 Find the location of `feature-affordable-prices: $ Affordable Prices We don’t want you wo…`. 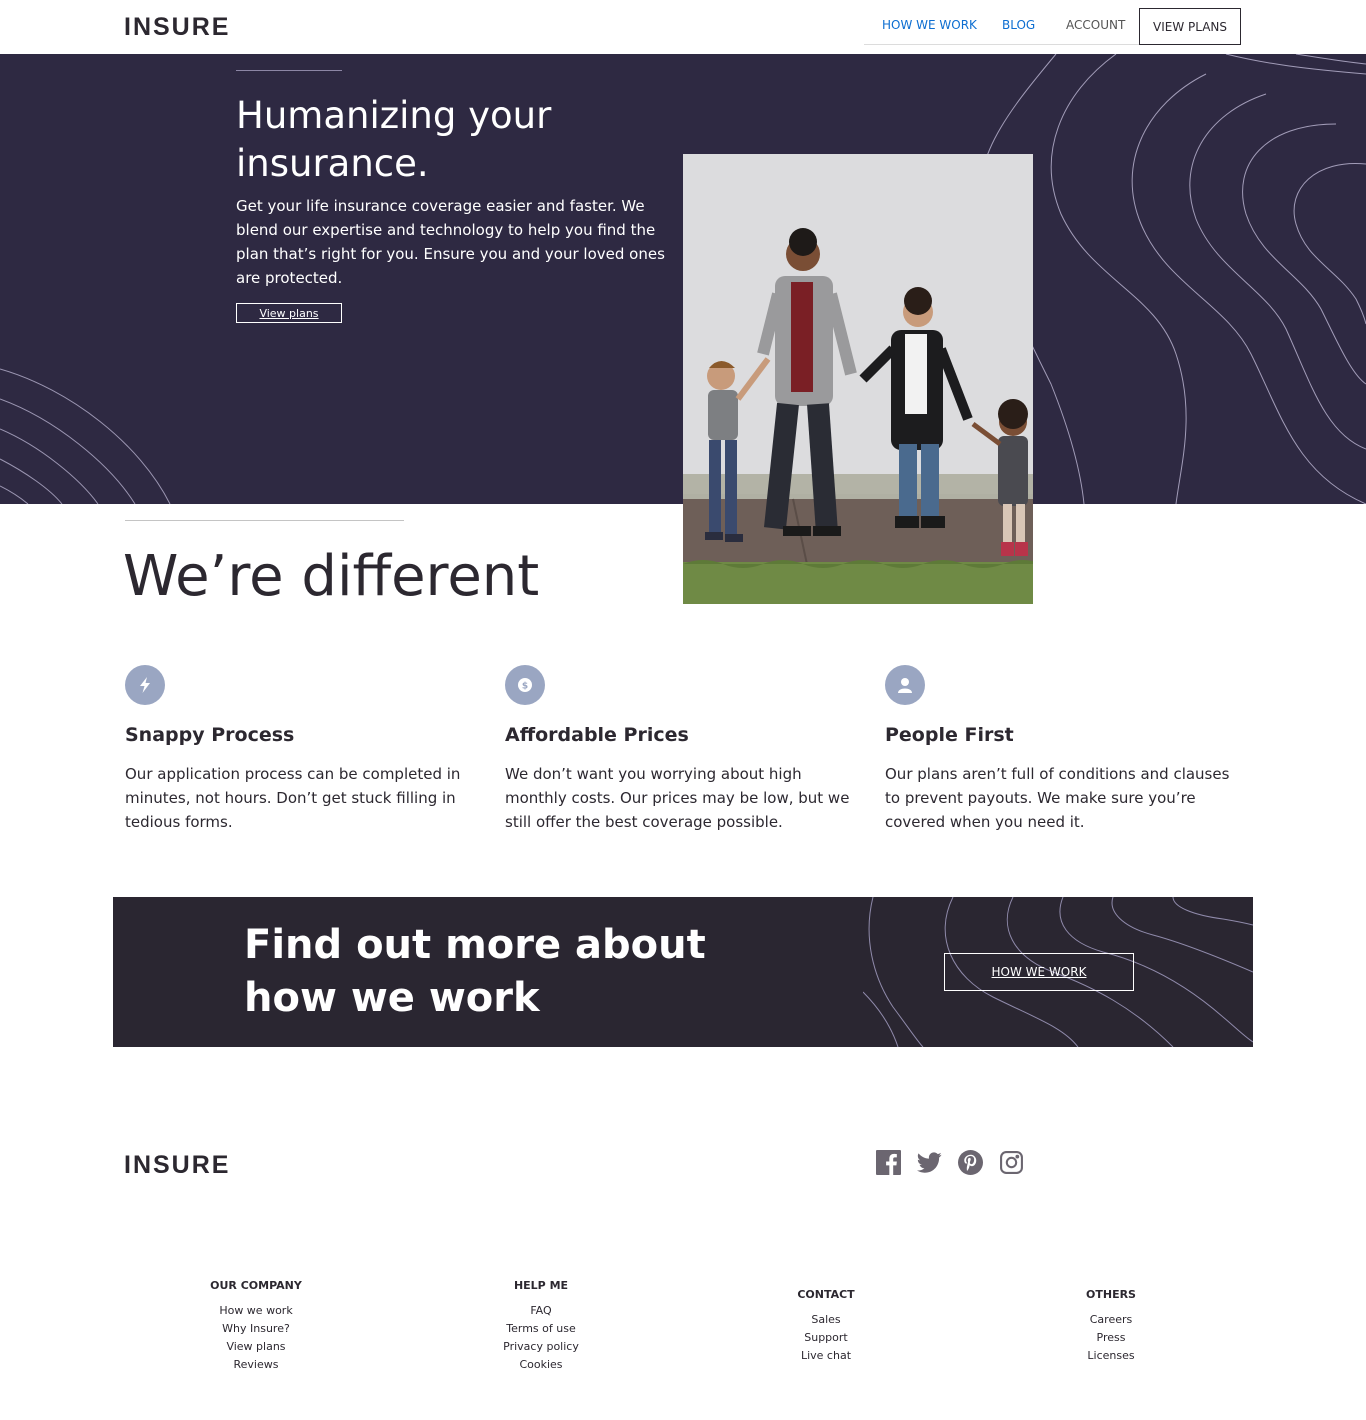

feature-affordable-prices: $ Affordable Prices We don’t want you wo… is located at coordinates (682, 749).